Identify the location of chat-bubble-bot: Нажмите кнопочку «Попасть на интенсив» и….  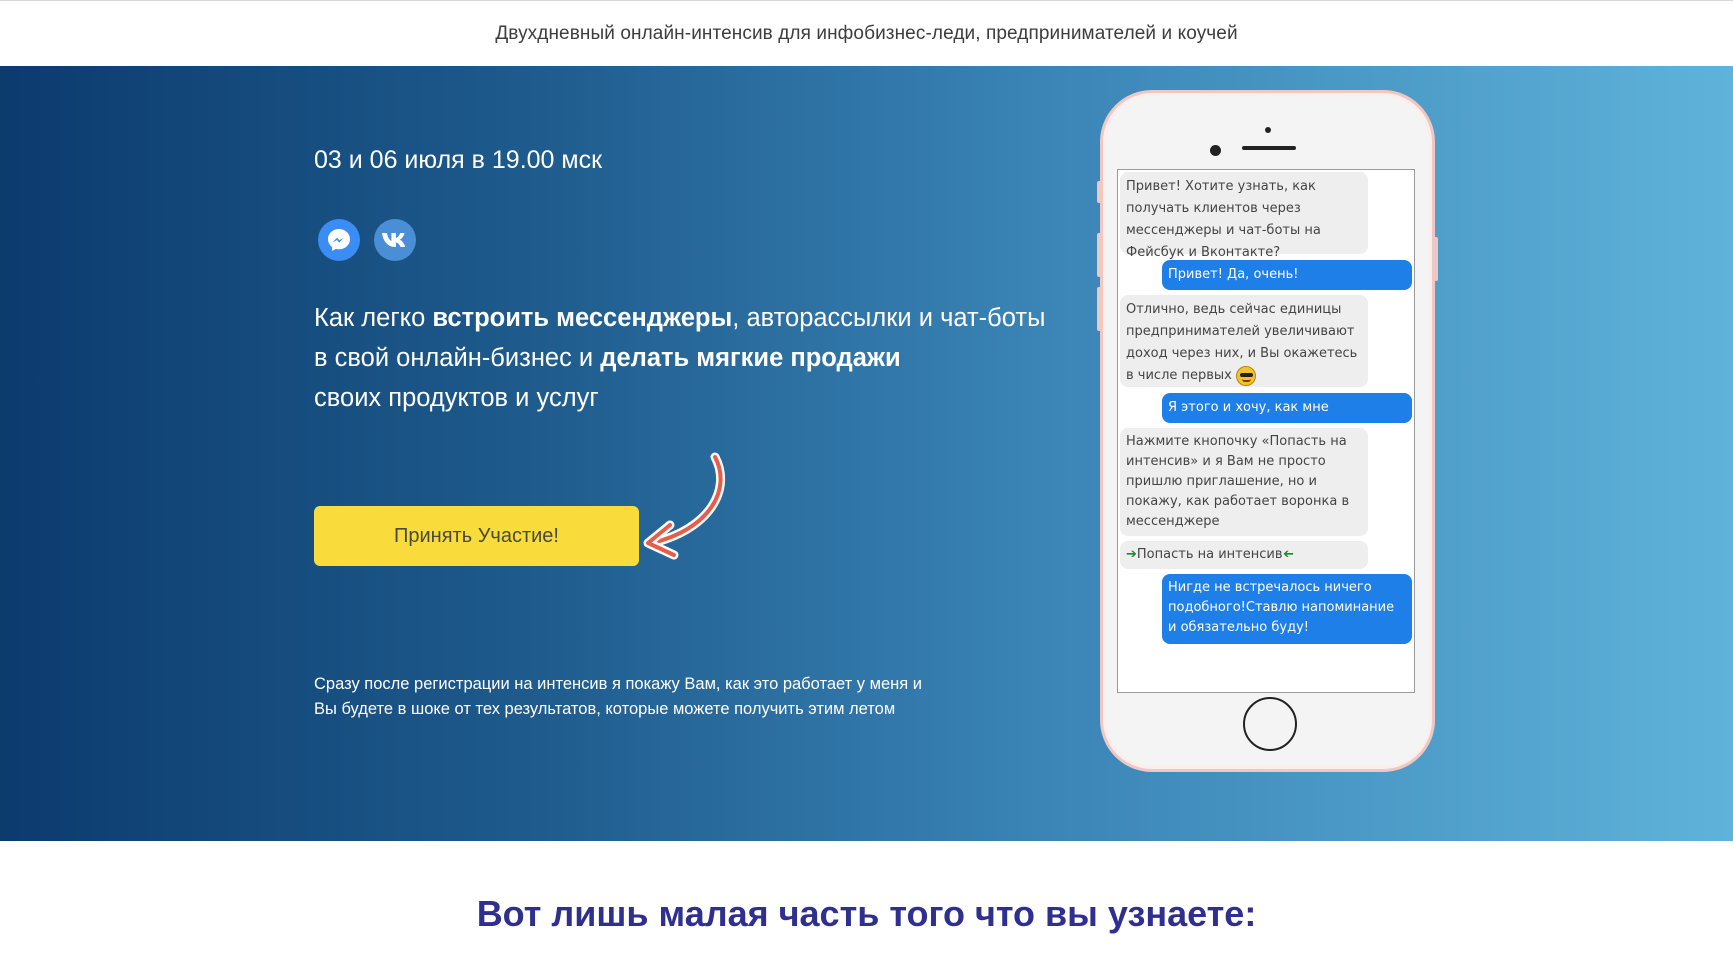
(1244, 482).